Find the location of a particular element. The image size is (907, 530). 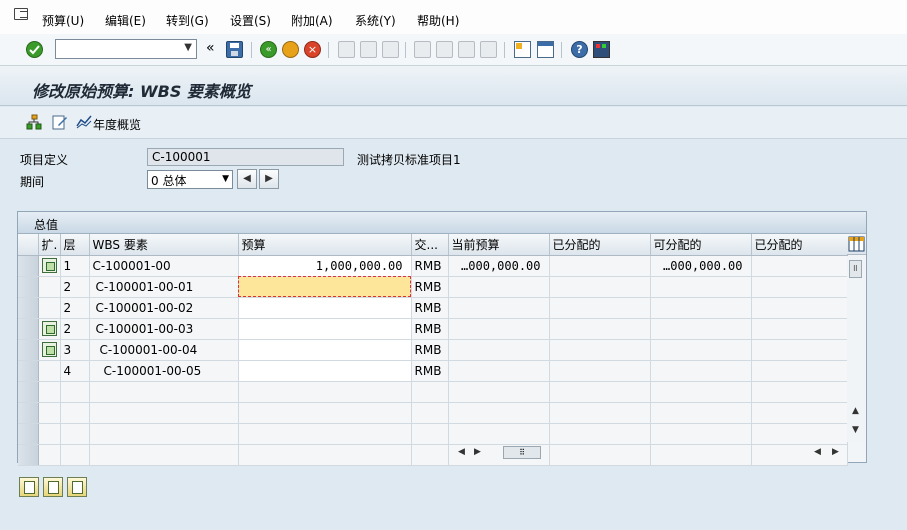

help-icon: ? is located at coordinates (579, 49).